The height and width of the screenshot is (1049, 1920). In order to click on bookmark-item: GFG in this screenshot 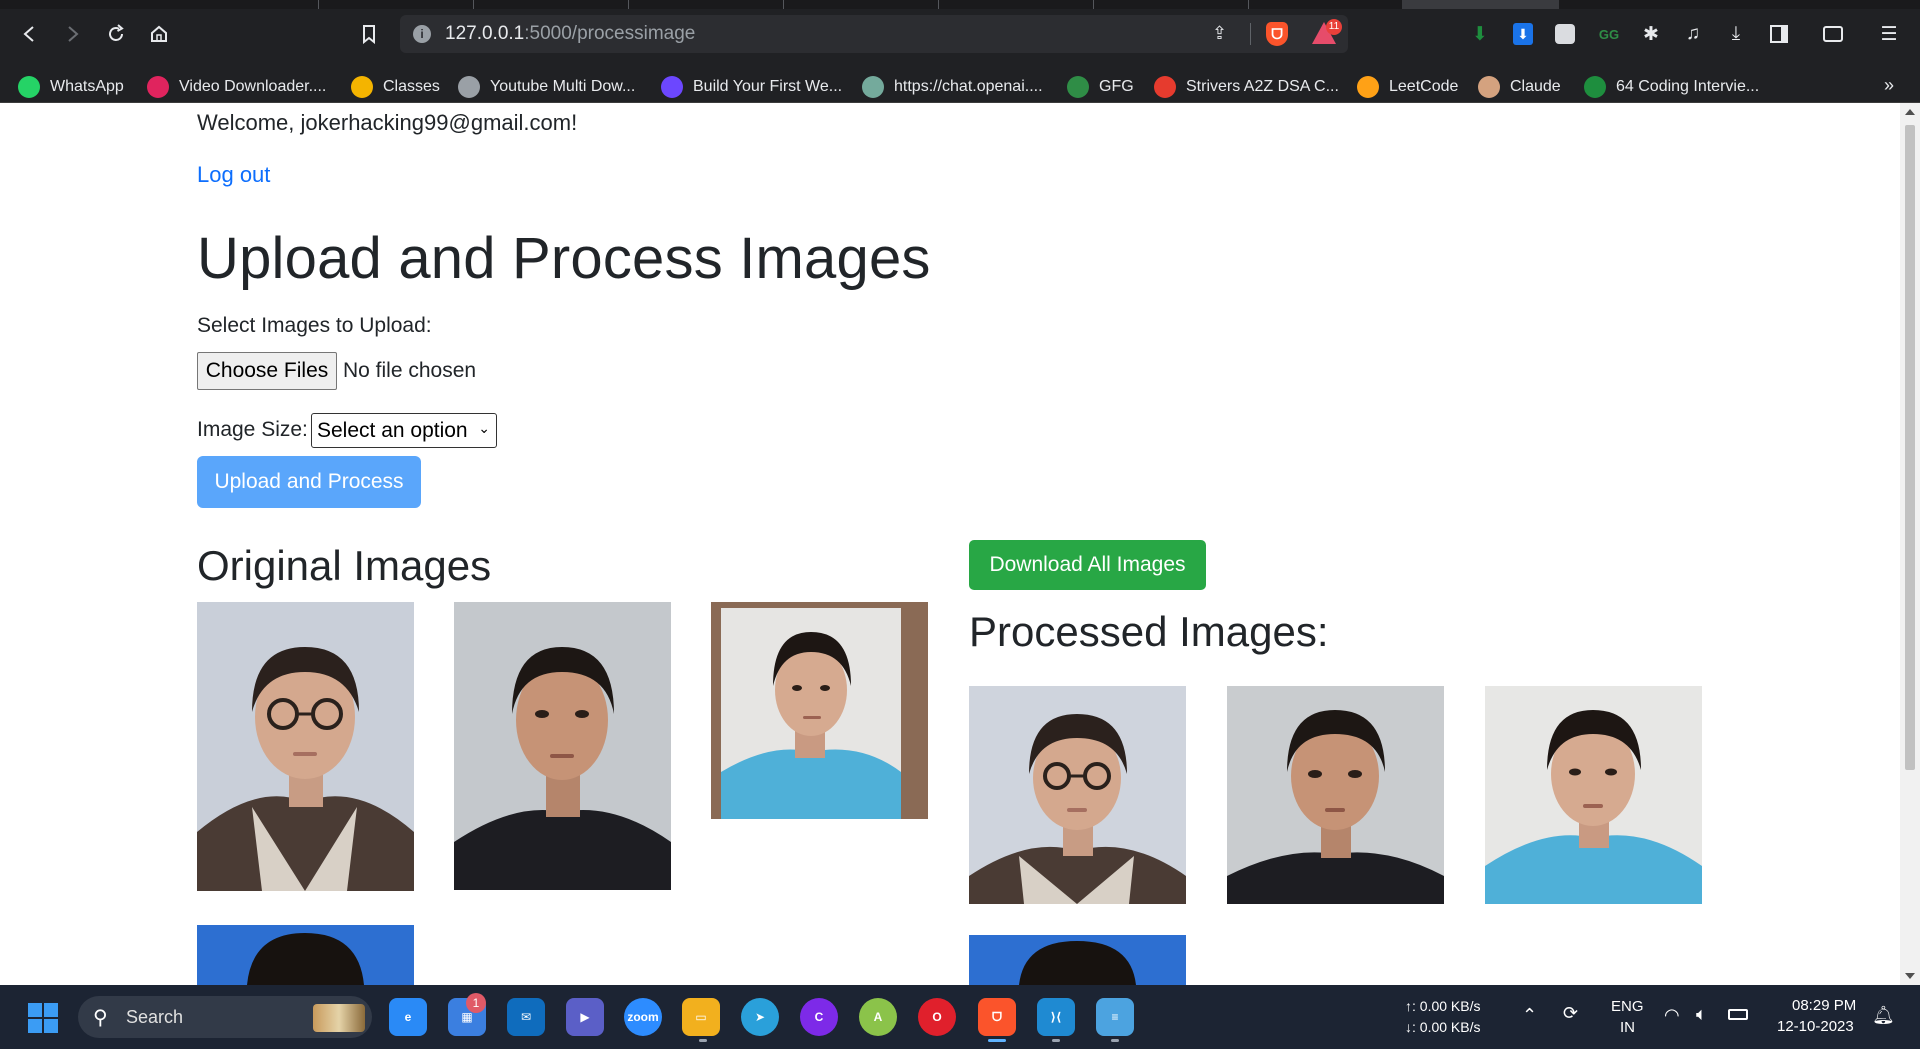, I will do `click(1100, 87)`.